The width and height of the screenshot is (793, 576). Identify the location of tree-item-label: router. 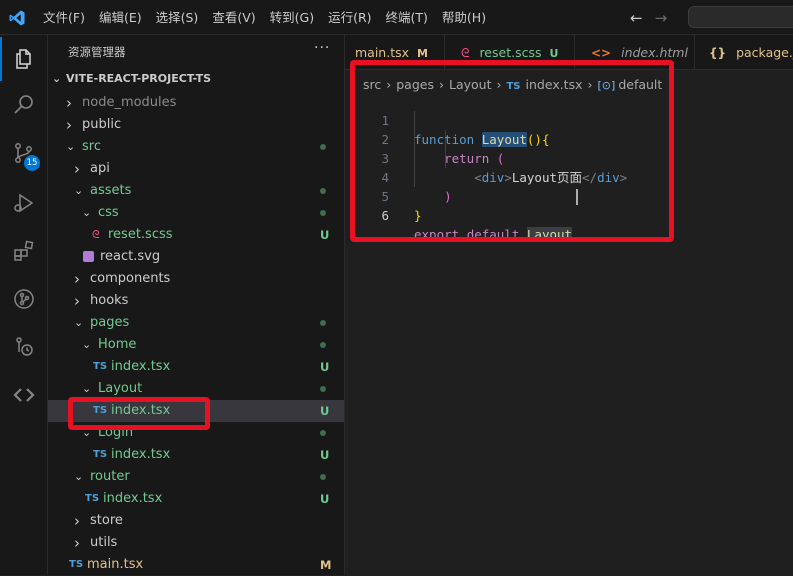
(110, 476).